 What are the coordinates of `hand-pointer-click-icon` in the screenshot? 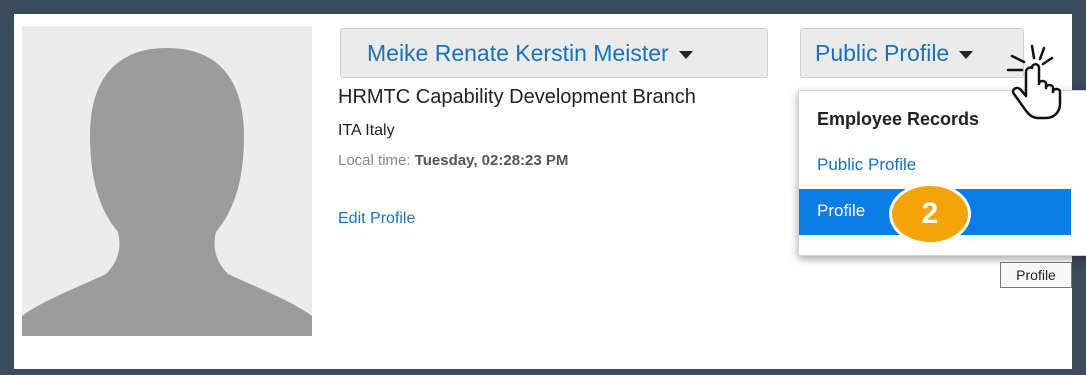 It's located at (1034, 82).